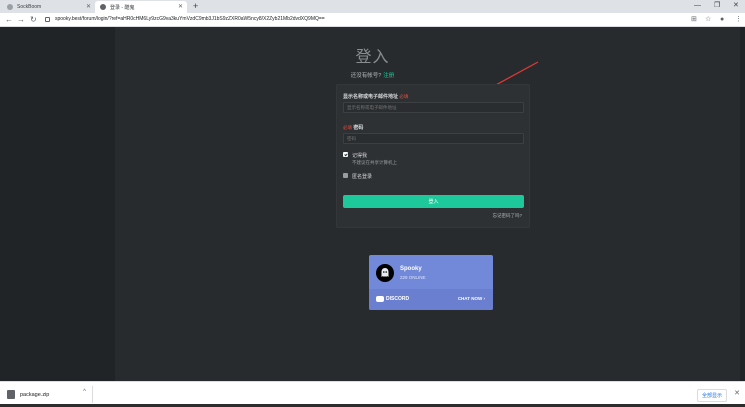 The height and width of the screenshot is (407, 745). I want to click on translate-icon: ⊞, so click(694, 20).